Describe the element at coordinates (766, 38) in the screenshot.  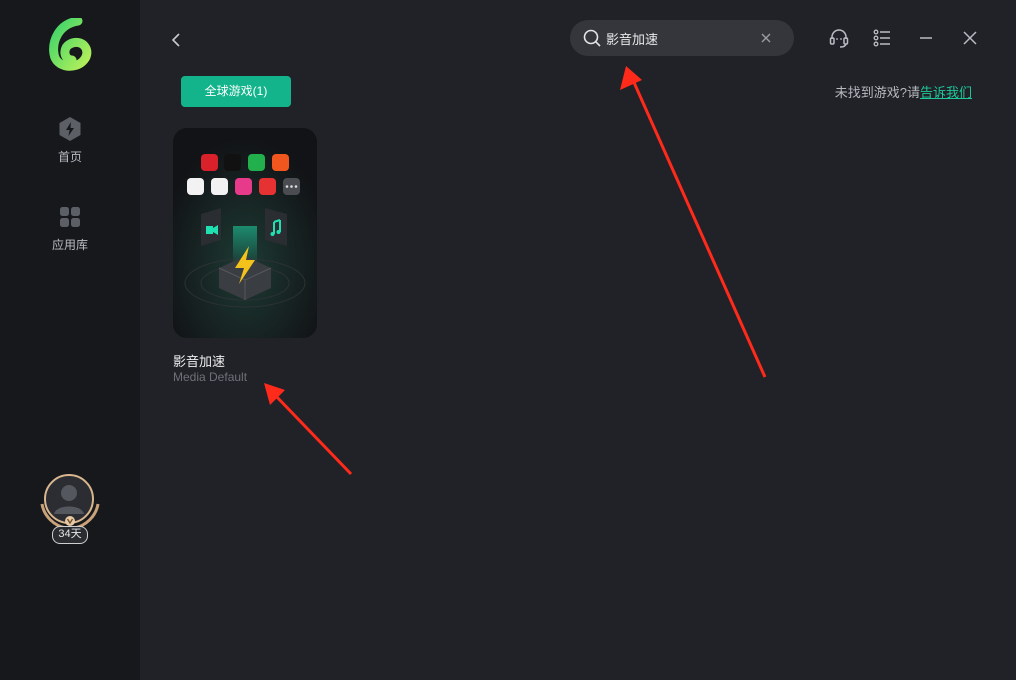
I see `clear-search-icon` at that location.